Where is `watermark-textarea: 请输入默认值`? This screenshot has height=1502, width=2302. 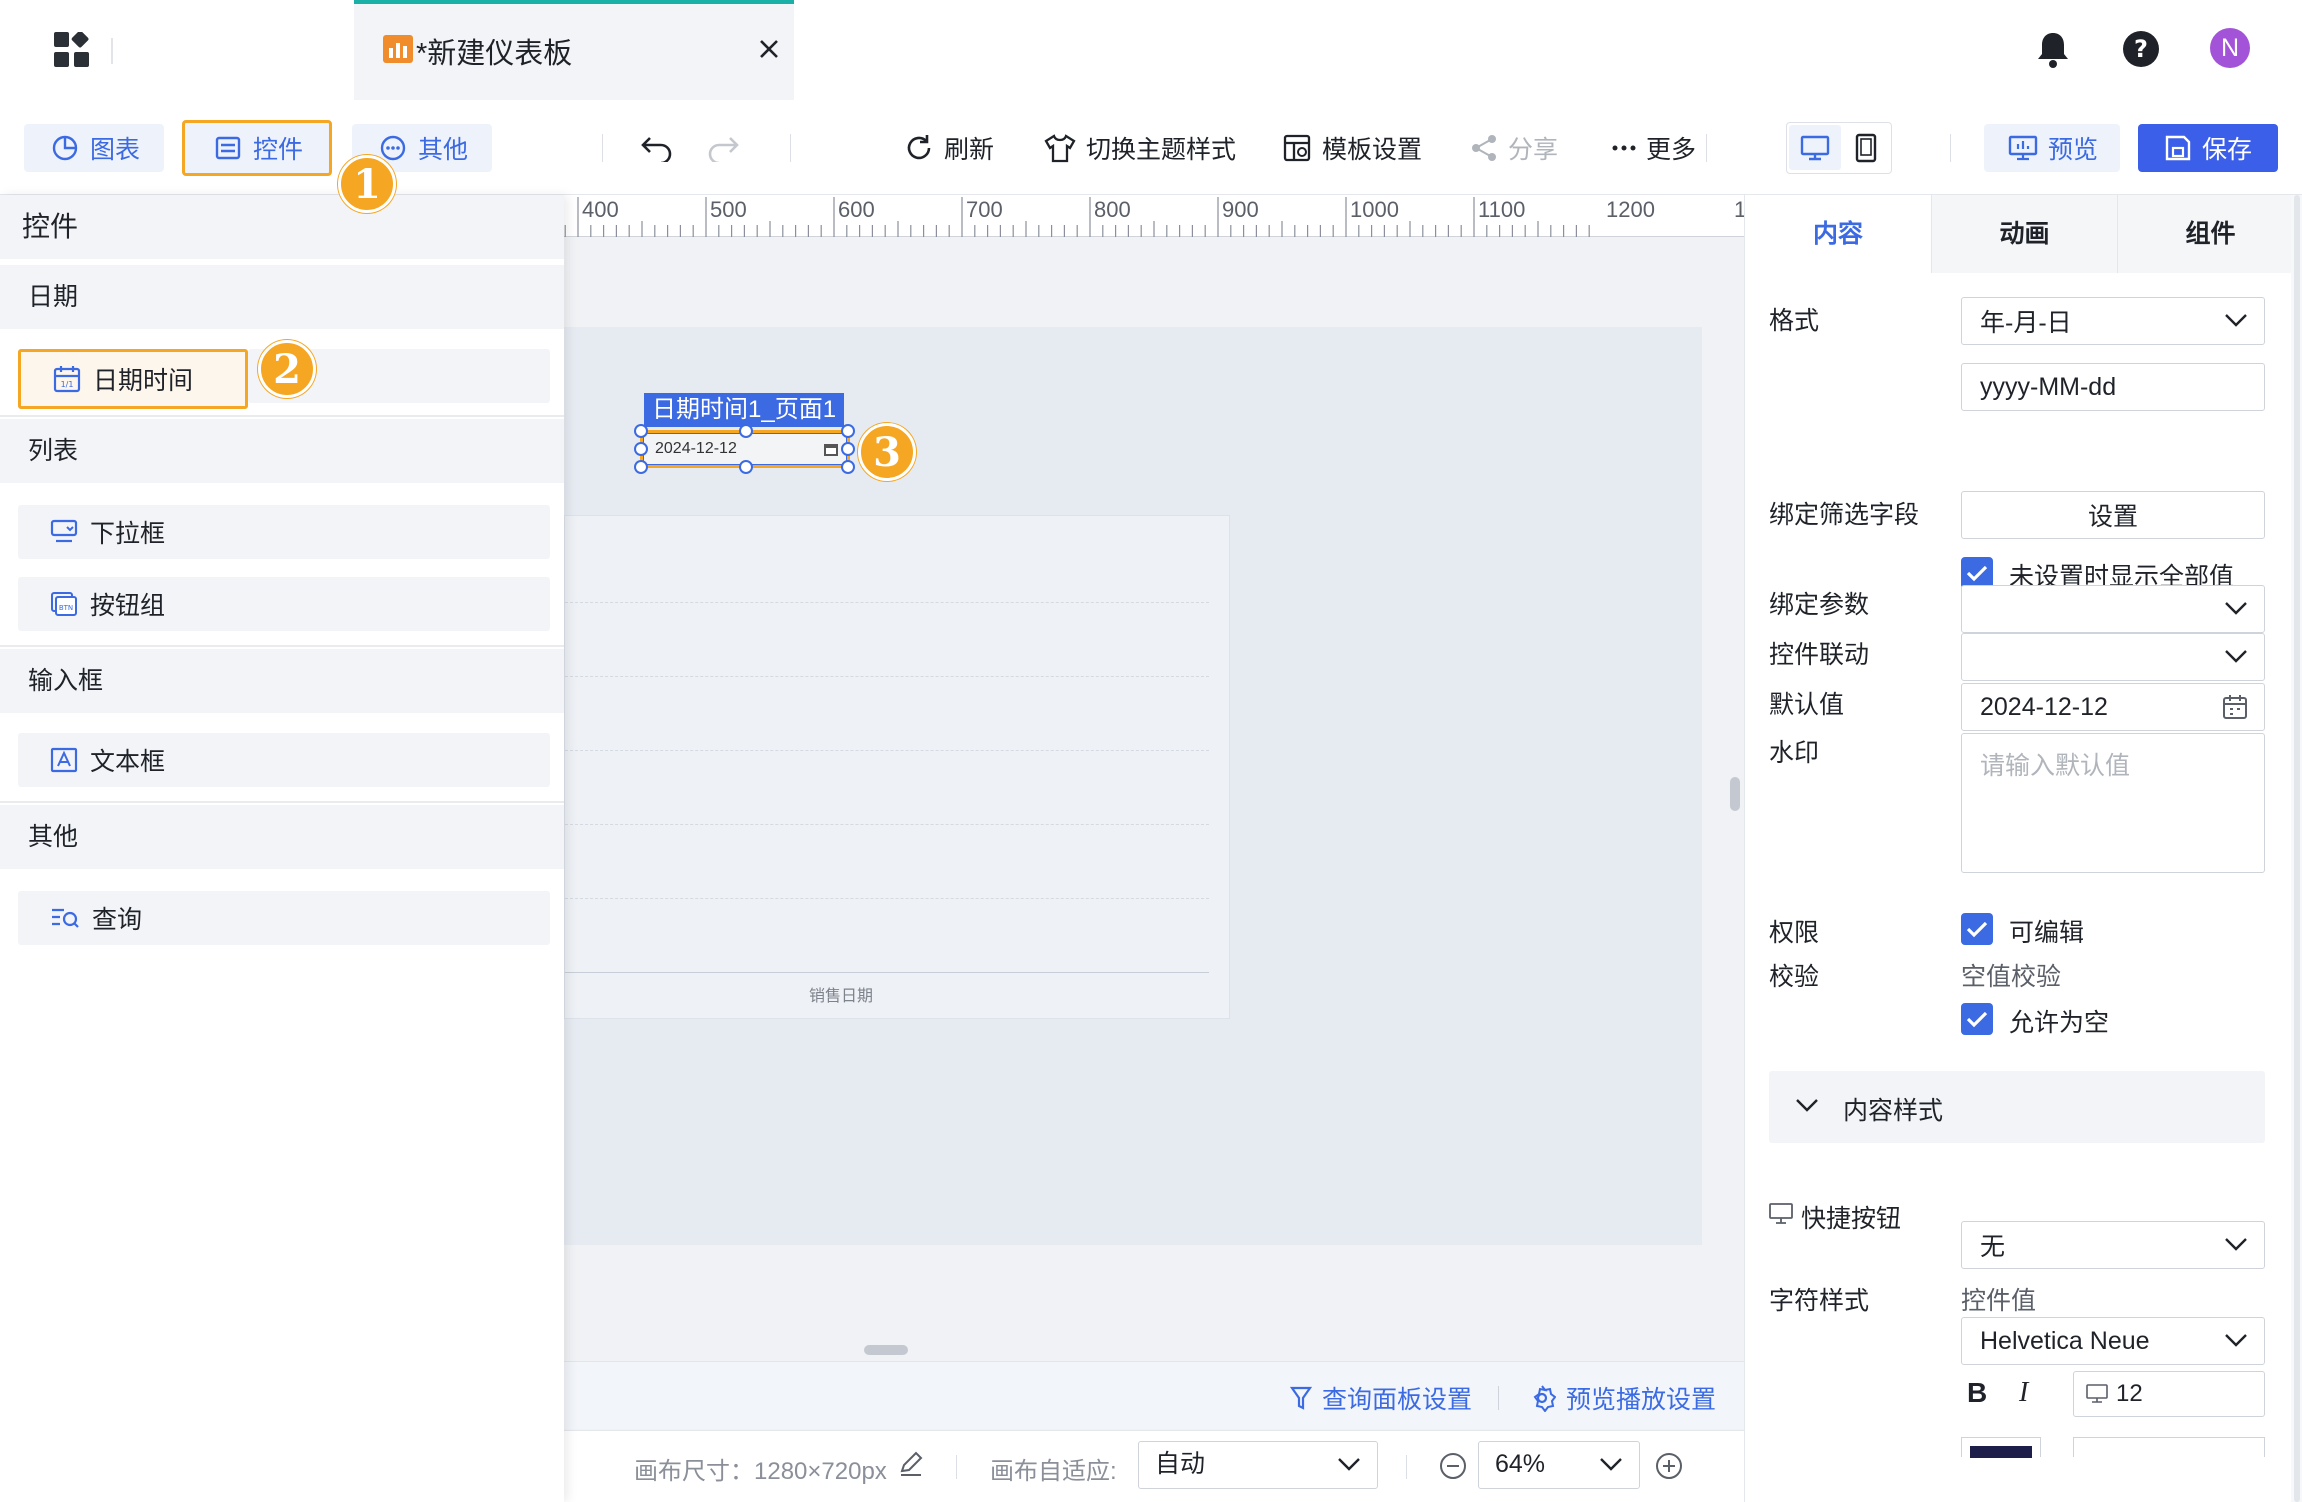 watermark-textarea: 请输入默认值 is located at coordinates (2113, 803).